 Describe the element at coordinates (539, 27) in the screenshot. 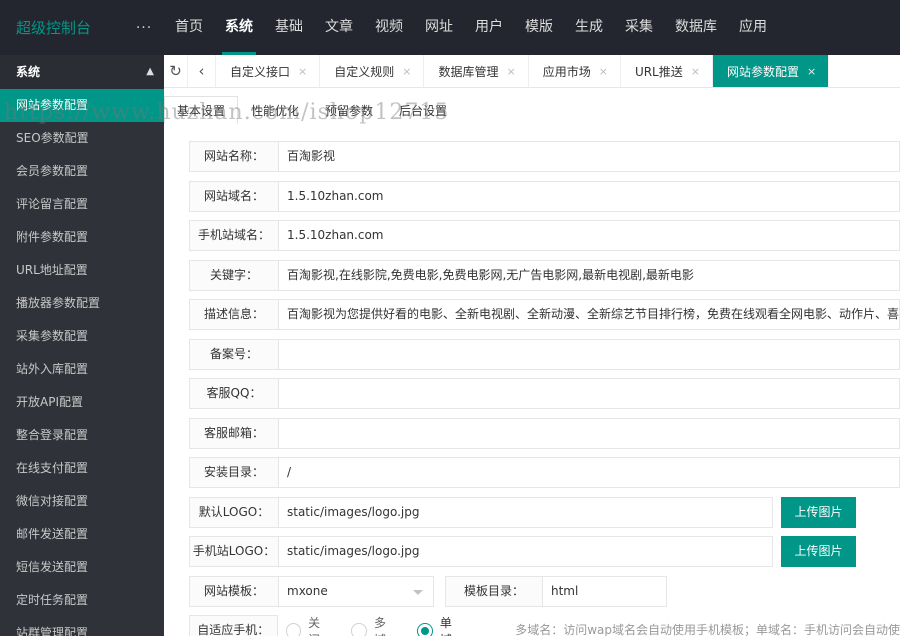

I see `top-nav-item: 模版` at that location.